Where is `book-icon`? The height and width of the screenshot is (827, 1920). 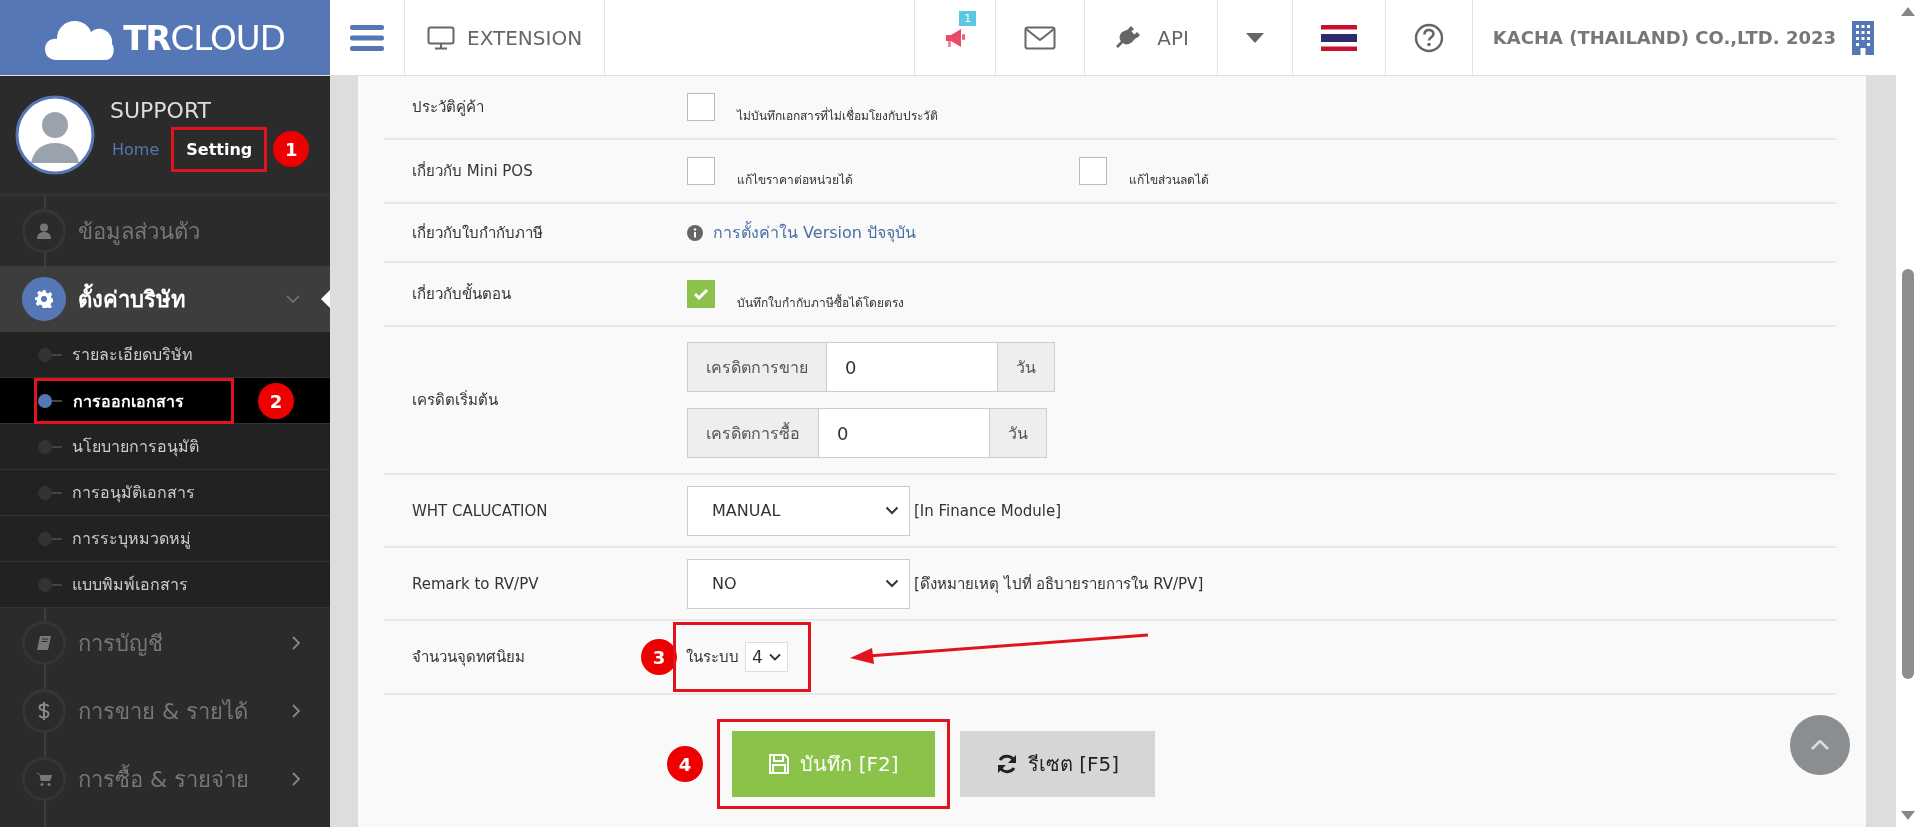 book-icon is located at coordinates (44, 643).